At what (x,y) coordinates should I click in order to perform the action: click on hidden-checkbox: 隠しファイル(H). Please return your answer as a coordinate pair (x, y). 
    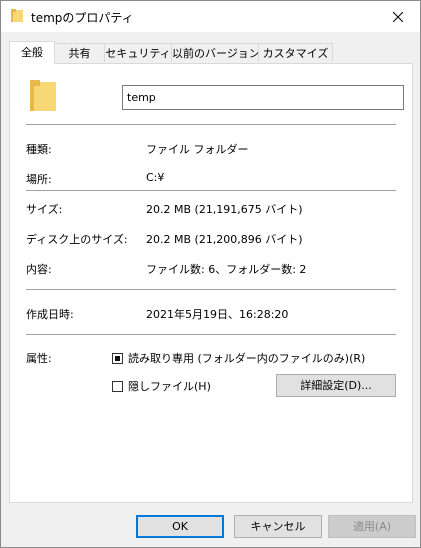
    Looking at the image, I should click on (161, 386).